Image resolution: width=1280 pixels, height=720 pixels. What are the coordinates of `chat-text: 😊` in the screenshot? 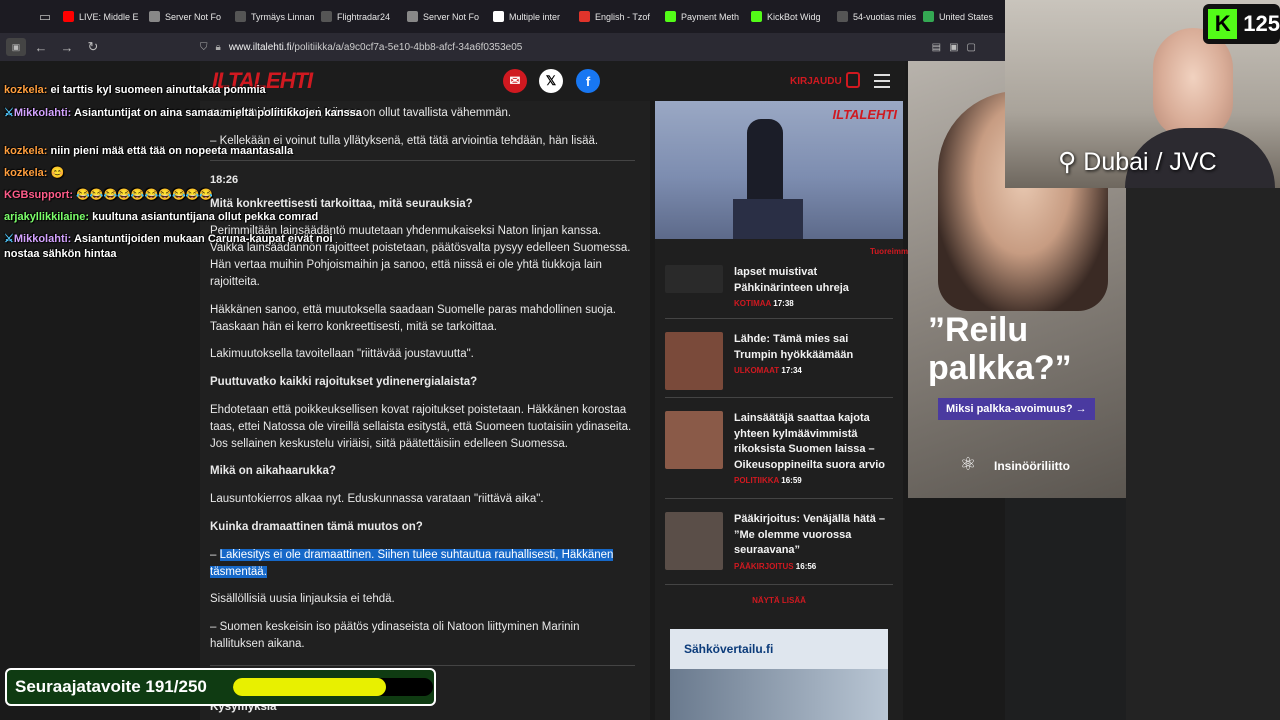 It's located at (57, 173).